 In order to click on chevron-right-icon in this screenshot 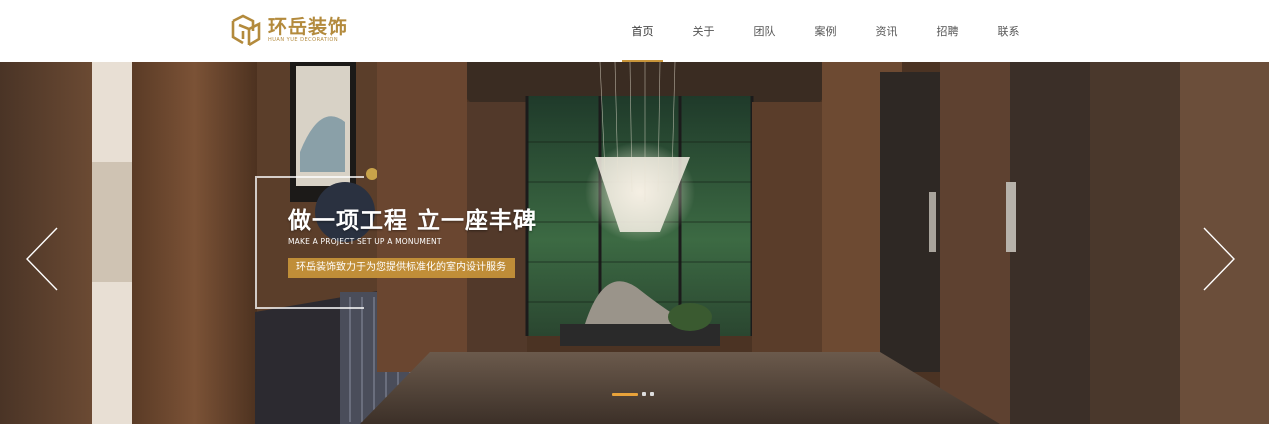, I will do `click(1219, 259)`.